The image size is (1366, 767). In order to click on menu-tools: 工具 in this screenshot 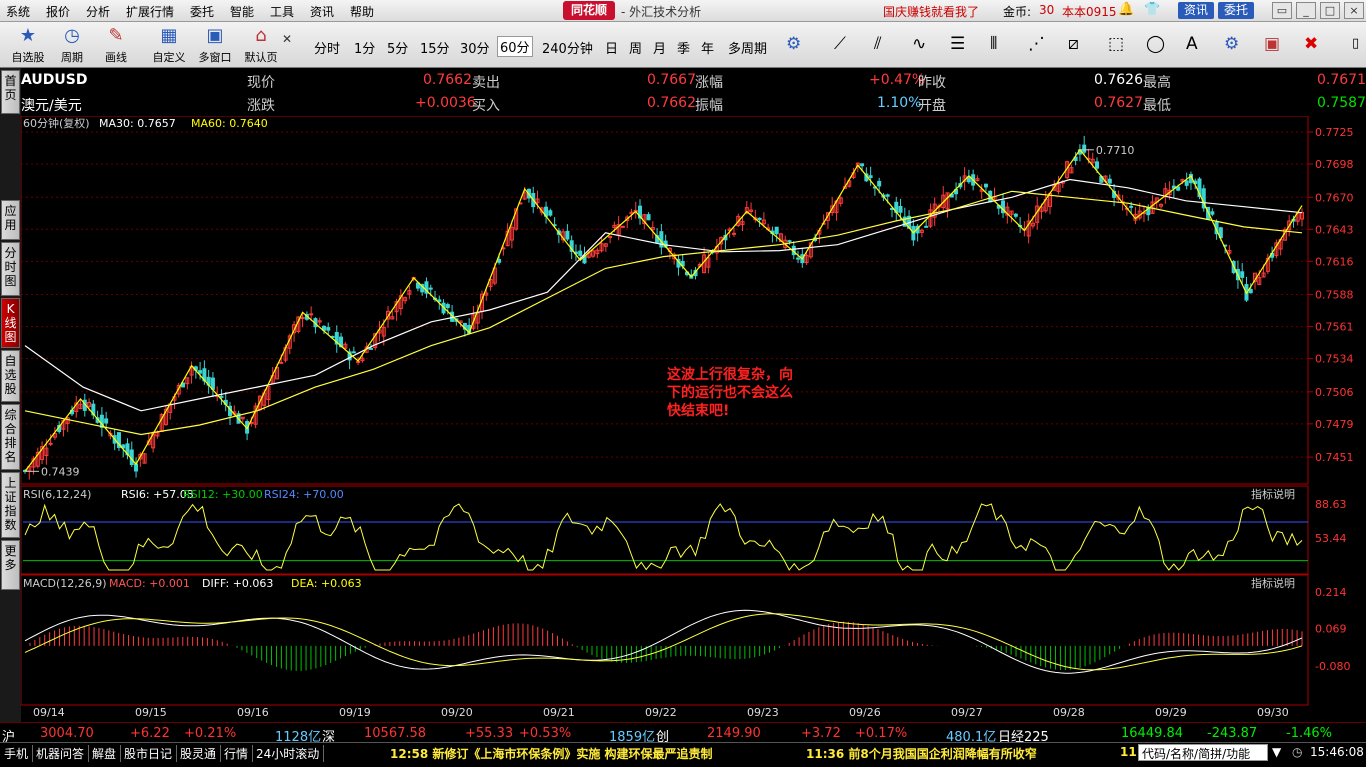, I will do `click(282, 11)`.